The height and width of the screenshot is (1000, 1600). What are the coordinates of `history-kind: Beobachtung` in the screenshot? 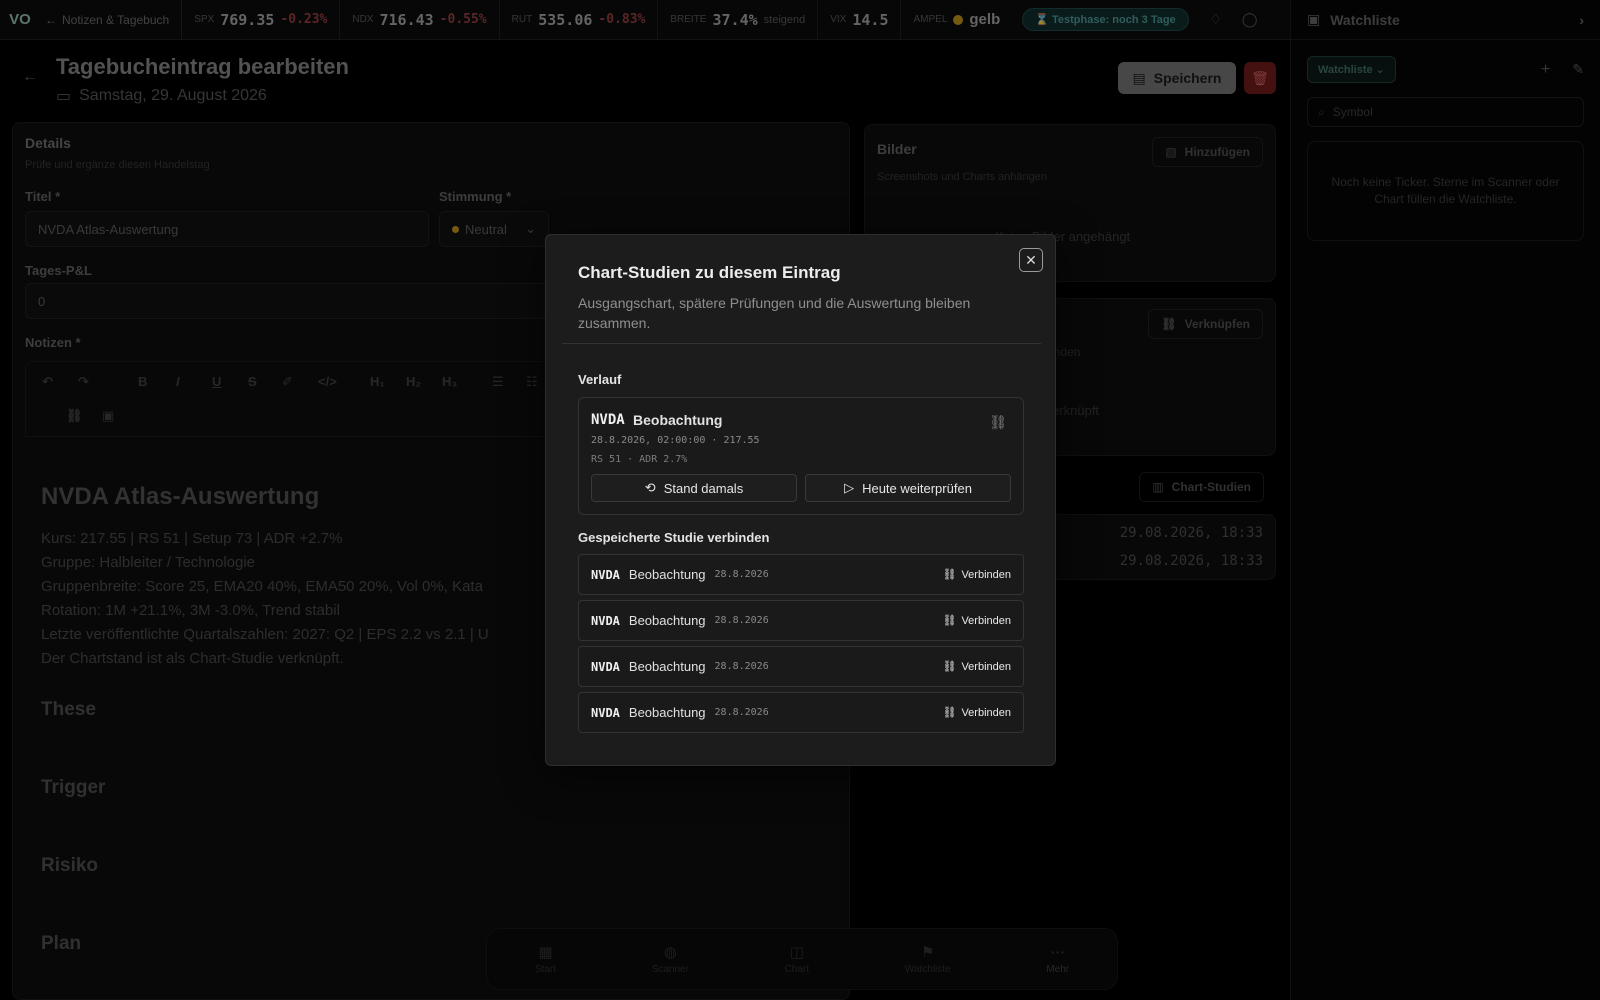 It's located at (678, 420).